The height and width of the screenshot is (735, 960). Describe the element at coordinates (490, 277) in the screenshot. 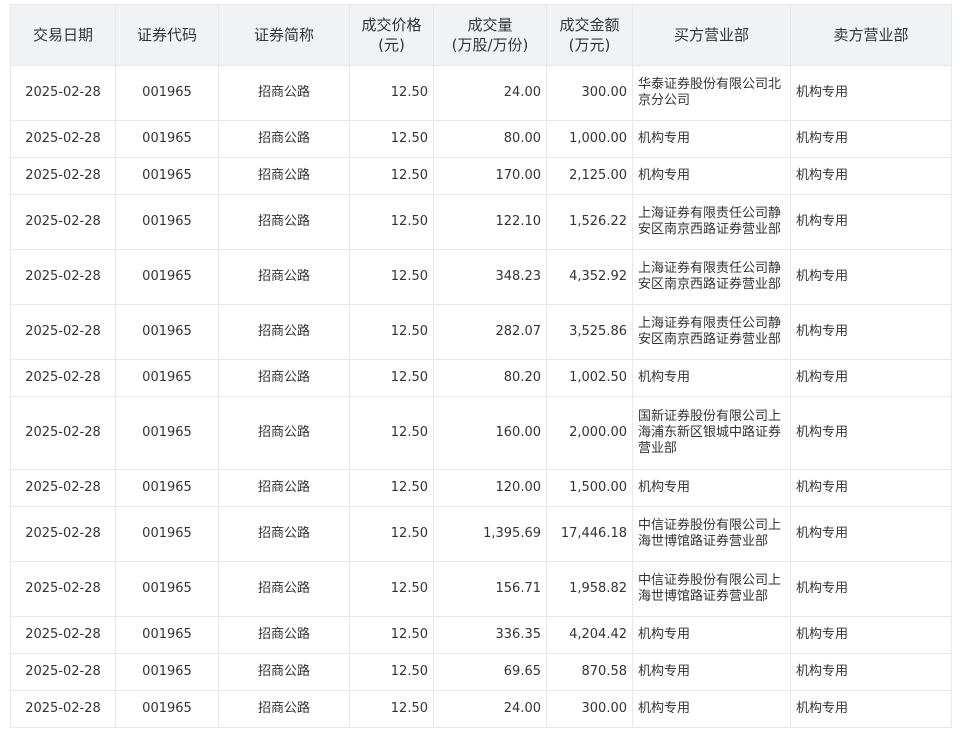

I see `cell-volume: 348.23` at that location.